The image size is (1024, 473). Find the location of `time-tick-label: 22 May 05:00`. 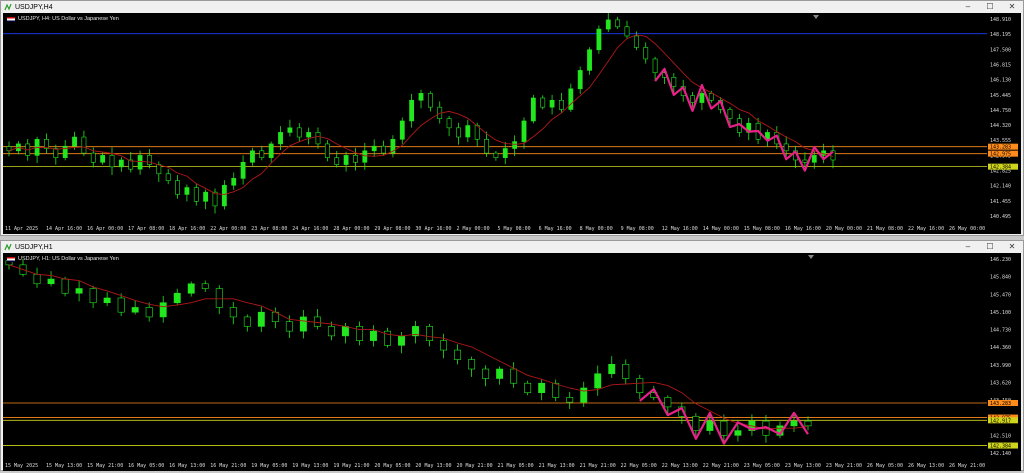

time-tick-label: 22 May 05:00 is located at coordinates (639, 466).